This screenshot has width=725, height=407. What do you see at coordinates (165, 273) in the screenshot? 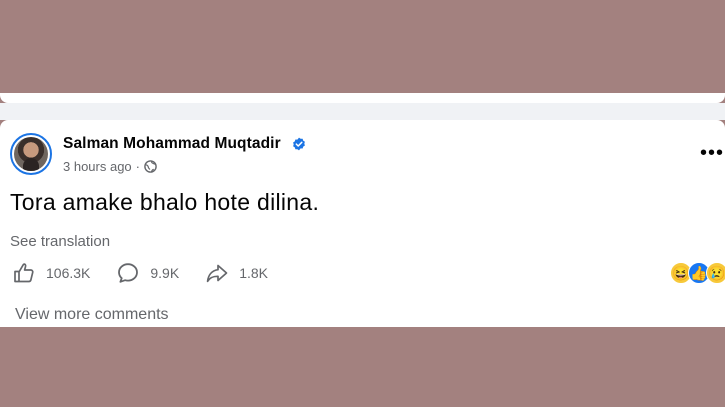
I see `comment-count: 9.9K` at bounding box center [165, 273].